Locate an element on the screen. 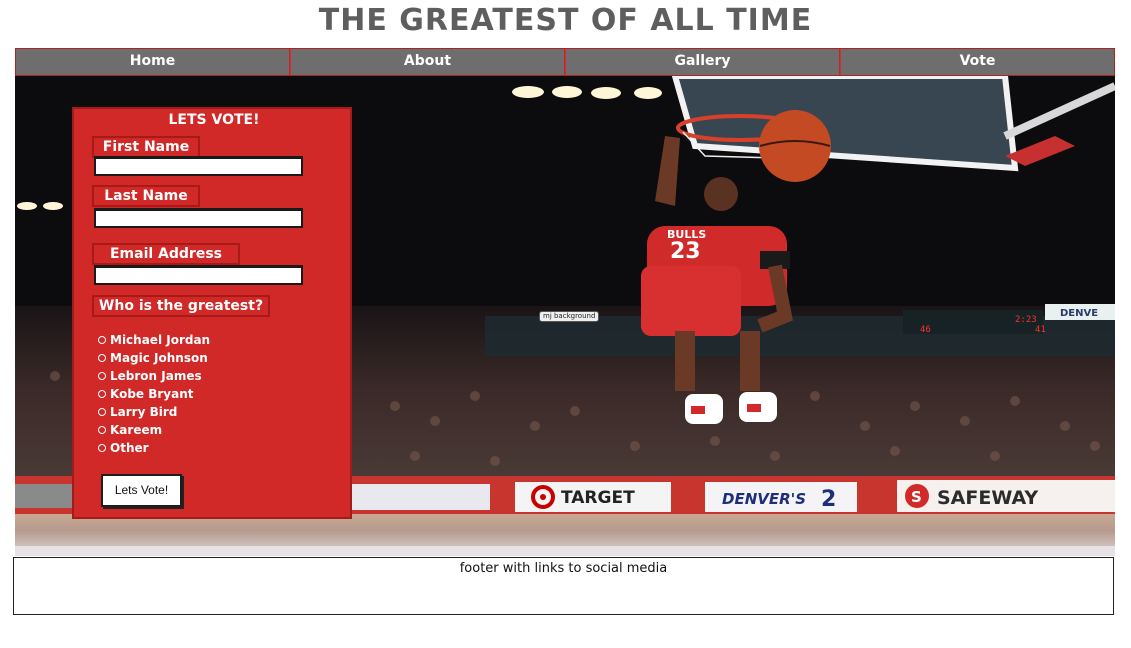  option-kobe-bryant: Kobe Bryant is located at coordinates (146, 394).